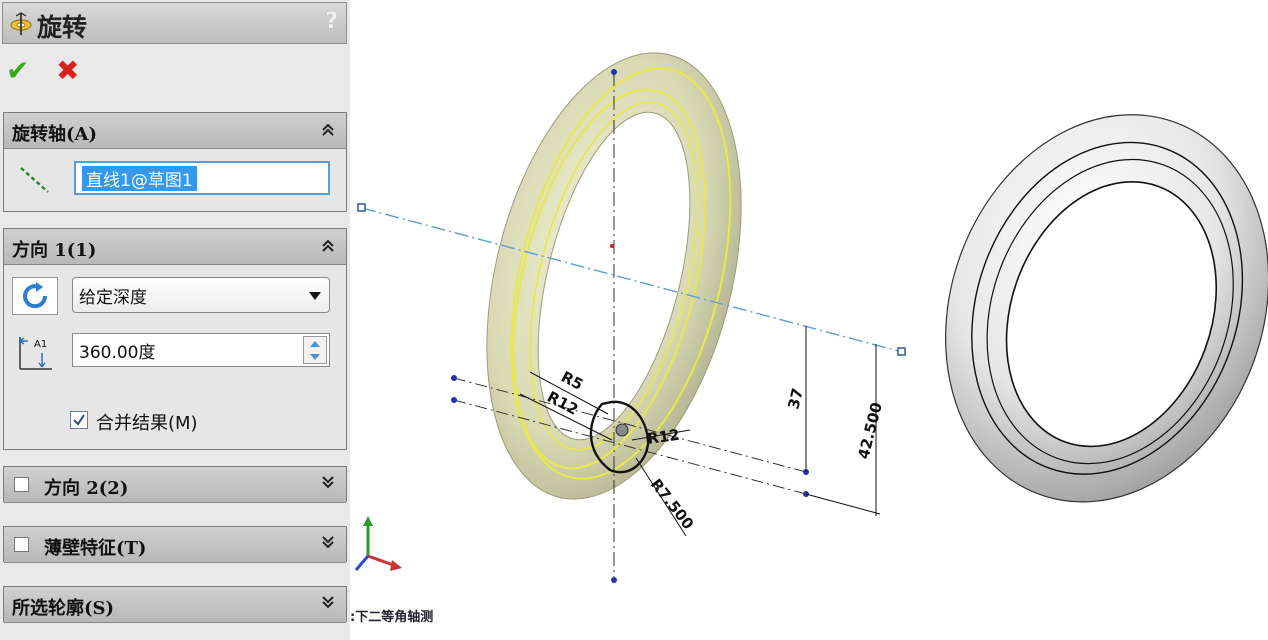 This screenshot has height=640, width=1268. Describe the element at coordinates (392, 617) in the screenshot. I see `view-orientation-label: :下二等角轴测` at that location.